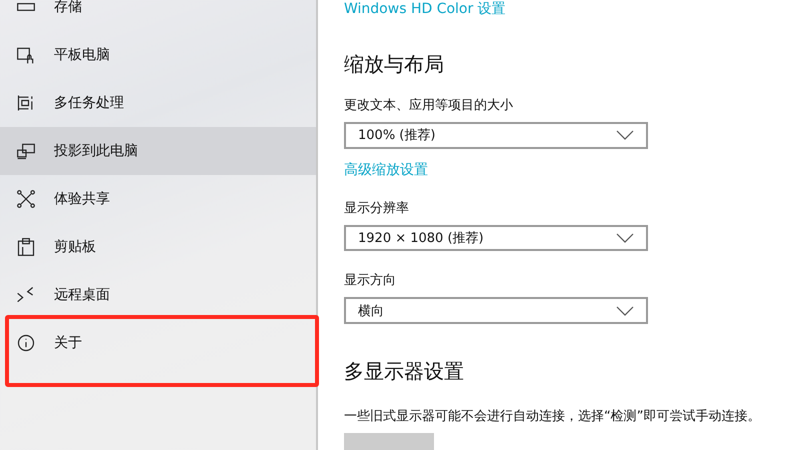  What do you see at coordinates (429, 105) in the screenshot?
I see `field-label: 更改文本、应用等项目的大小` at bounding box center [429, 105].